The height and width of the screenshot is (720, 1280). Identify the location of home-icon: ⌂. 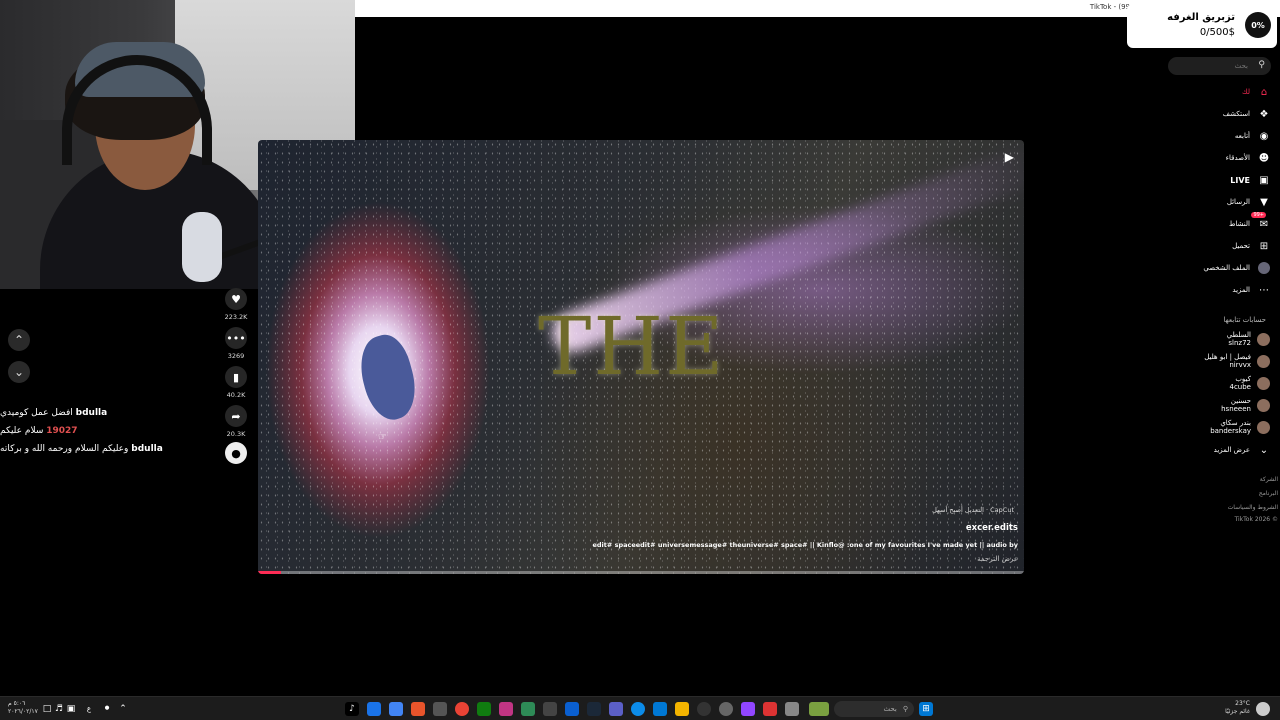
(1264, 92).